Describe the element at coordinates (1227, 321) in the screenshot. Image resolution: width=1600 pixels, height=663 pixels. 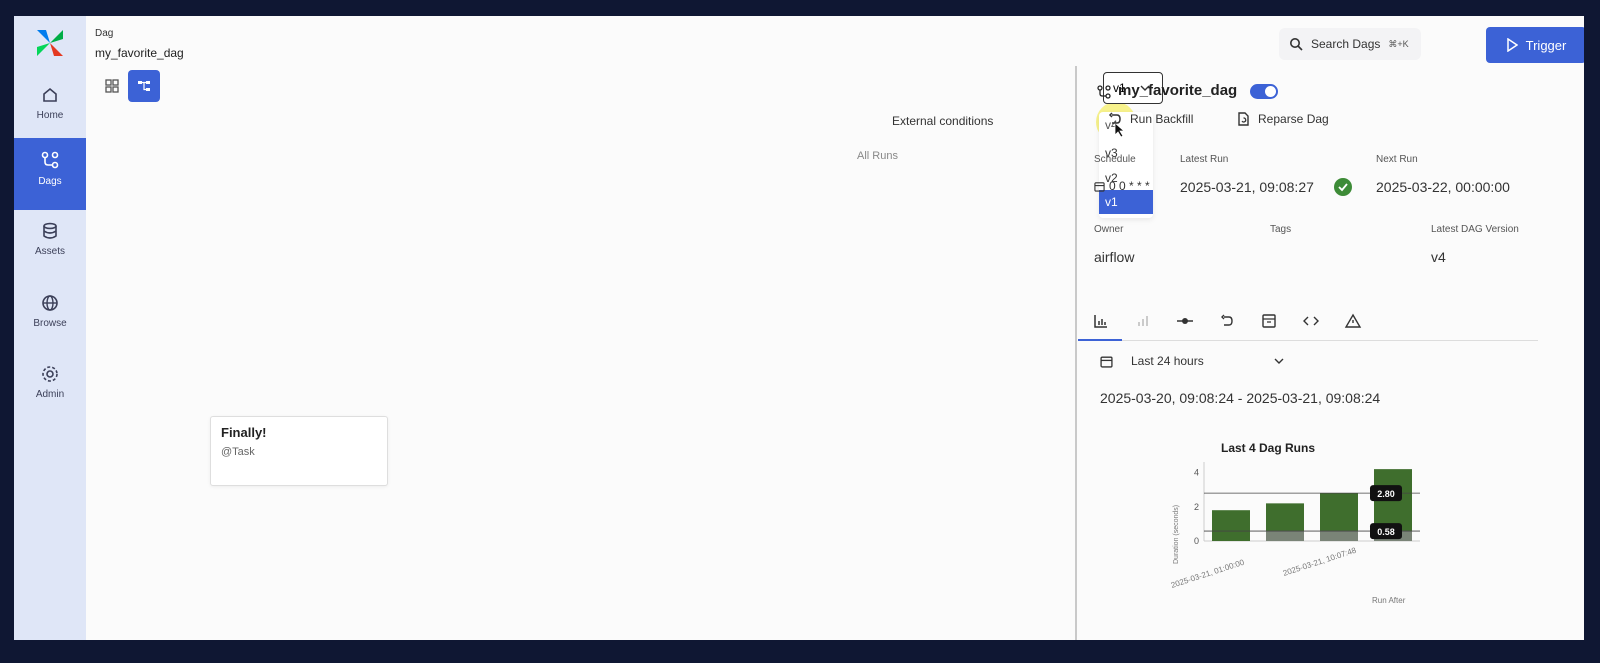
I see `tab-backfills-icon` at that location.